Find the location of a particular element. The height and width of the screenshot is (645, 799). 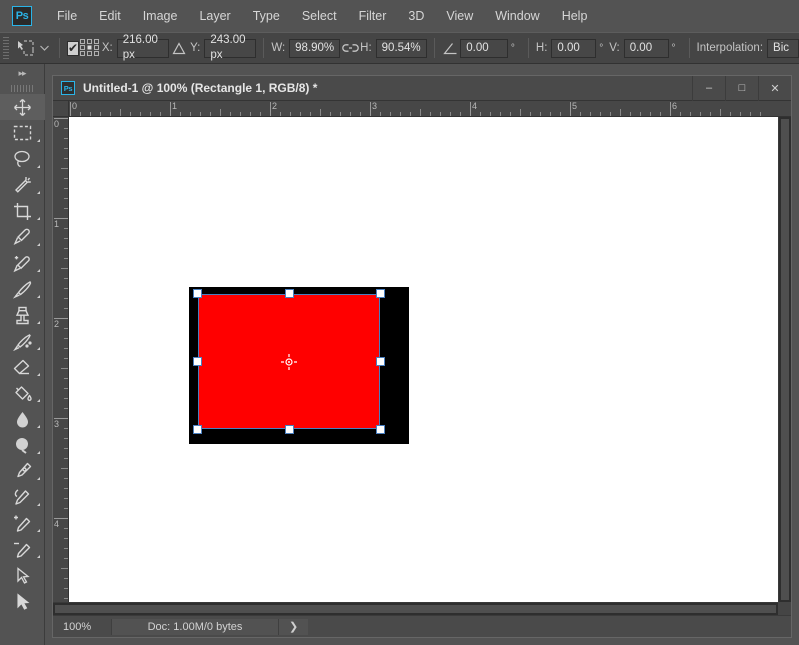

delta-triangle-icon is located at coordinates (179, 48).